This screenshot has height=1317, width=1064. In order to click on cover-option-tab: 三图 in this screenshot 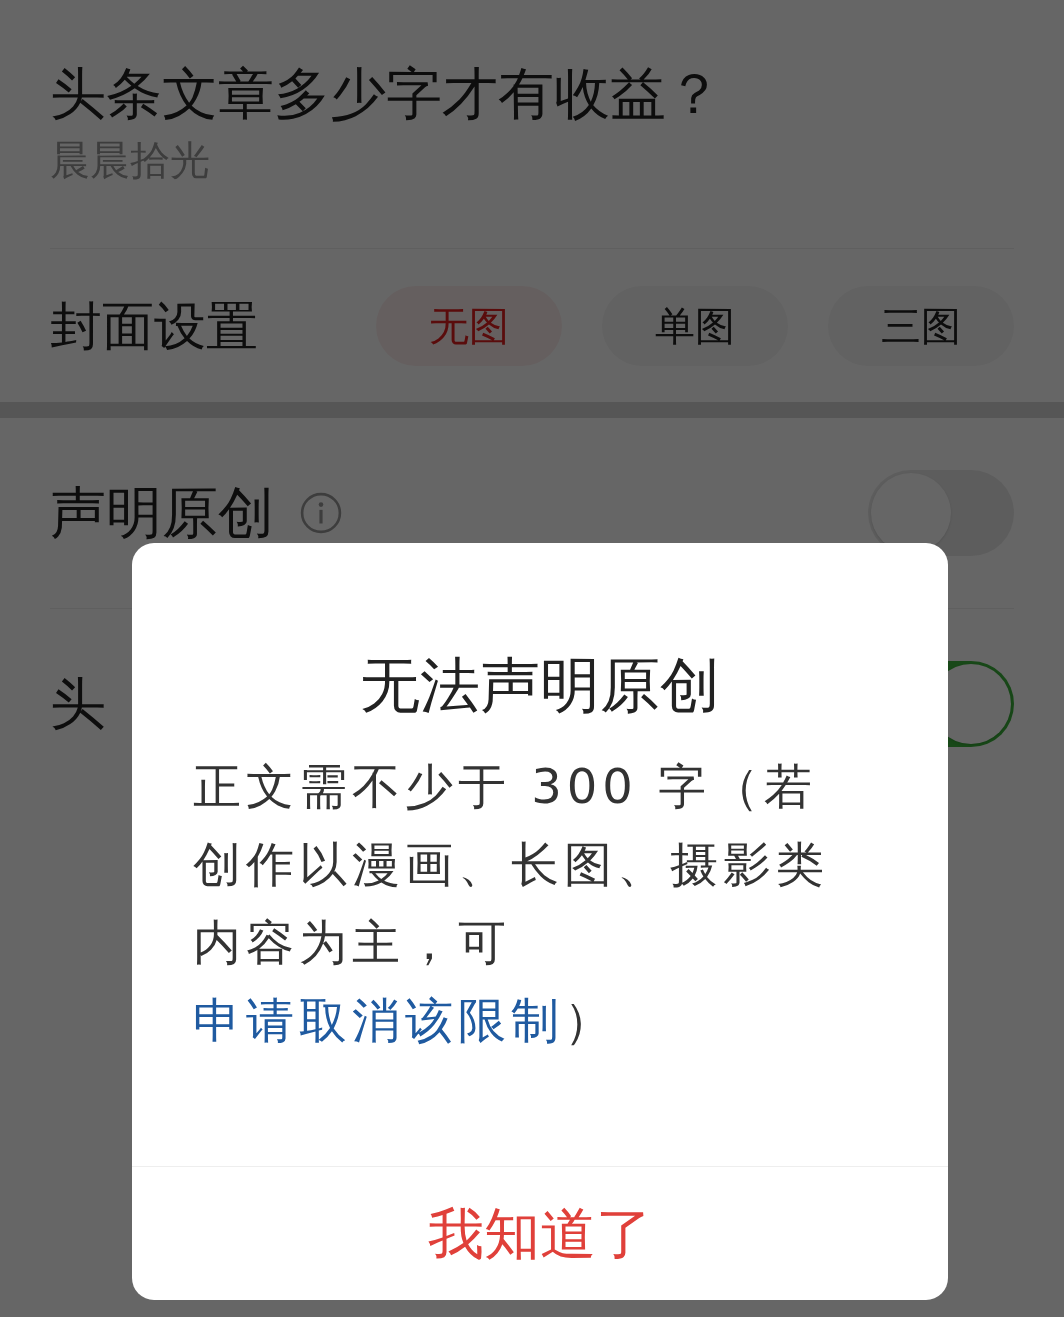, I will do `click(921, 325)`.